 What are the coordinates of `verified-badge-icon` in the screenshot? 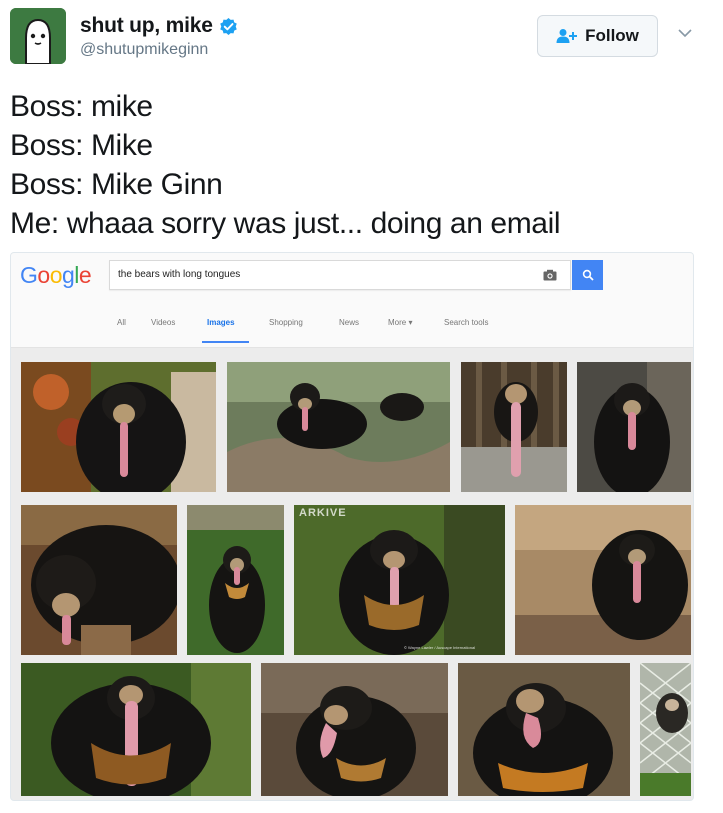 It's located at (228, 26).